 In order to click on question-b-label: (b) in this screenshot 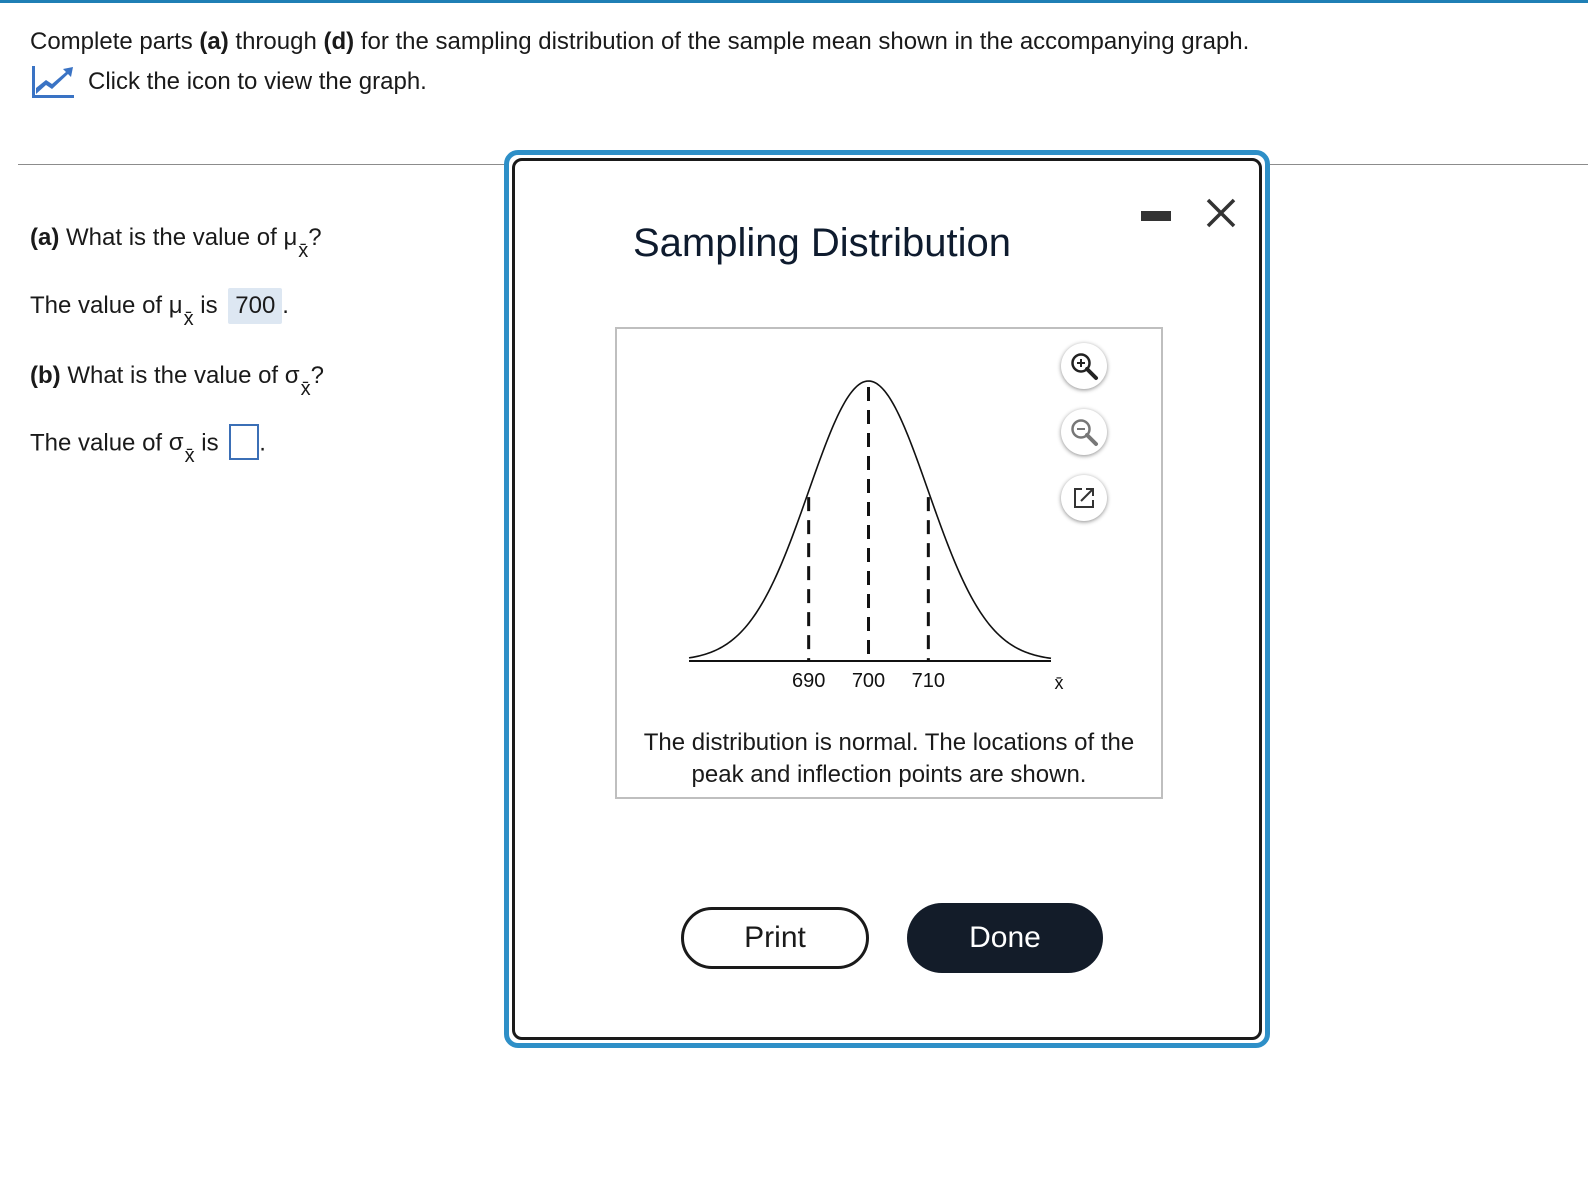, I will do `click(45, 375)`.